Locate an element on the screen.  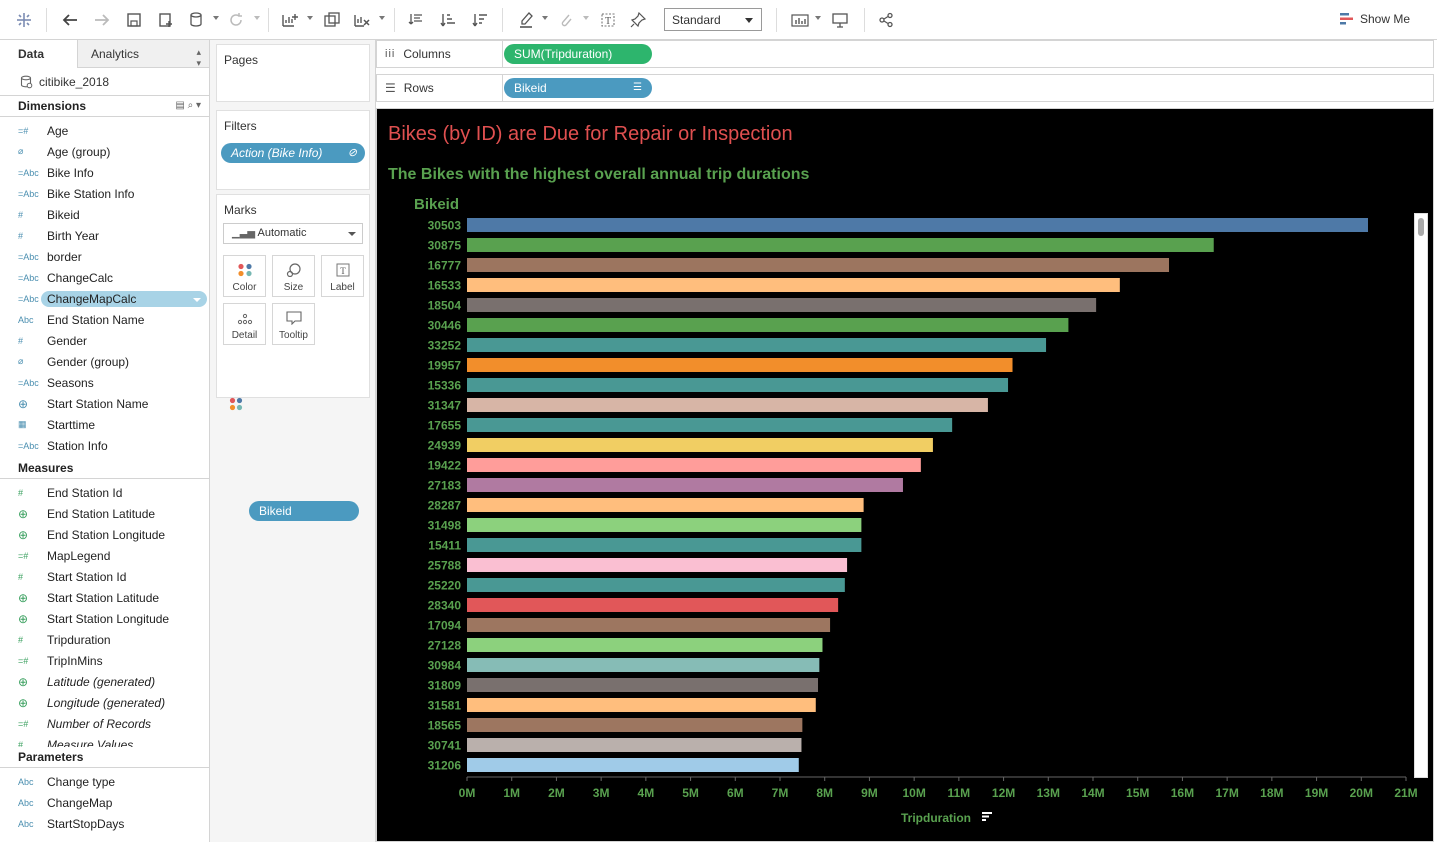
field-item: ⊕ Longitude (generated) is located at coordinates (104, 702).